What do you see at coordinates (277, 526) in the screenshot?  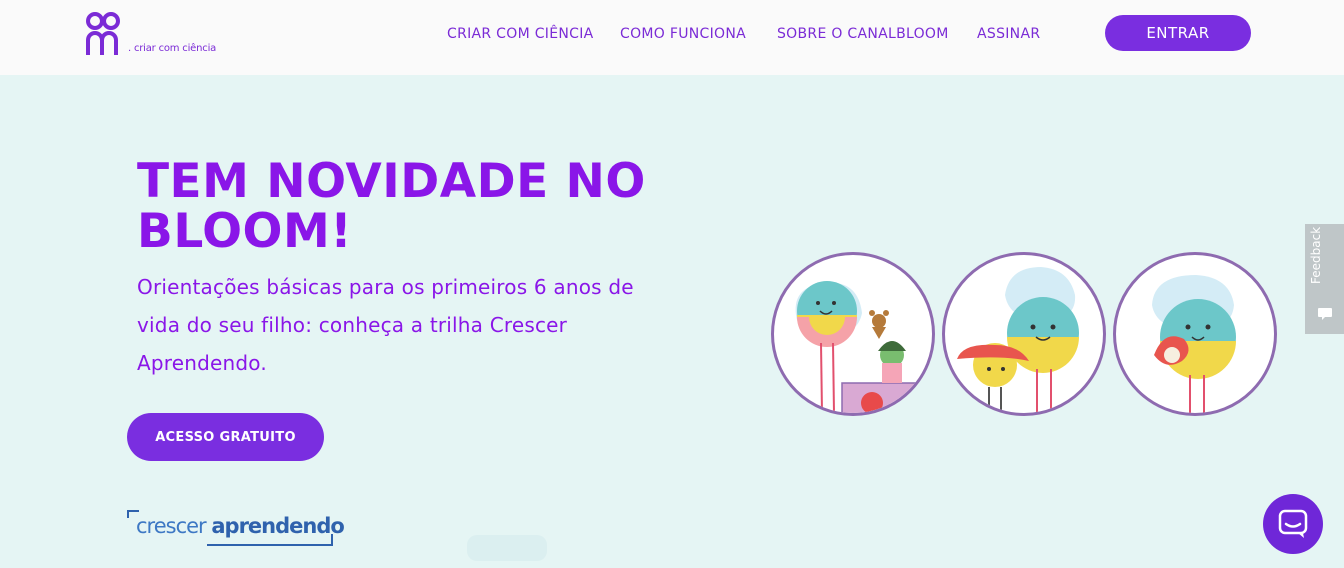 I see `logo-part-aprendendo: aprendendo` at bounding box center [277, 526].